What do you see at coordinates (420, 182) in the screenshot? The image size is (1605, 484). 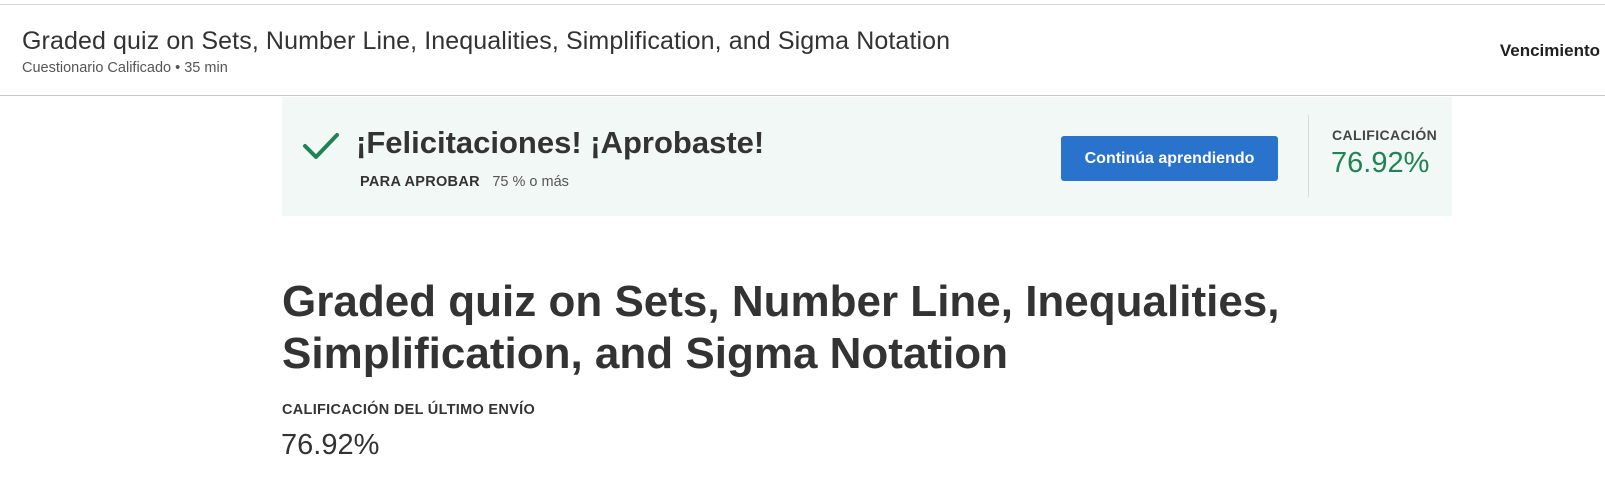 I see `pass-requirement-label: PARA APROBAR` at bounding box center [420, 182].